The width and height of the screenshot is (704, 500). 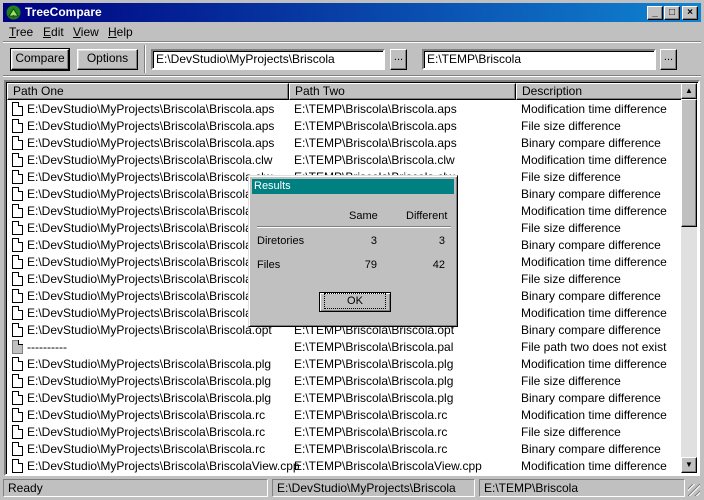 What do you see at coordinates (21, 32) in the screenshot?
I see `menu-tree: Tree` at bounding box center [21, 32].